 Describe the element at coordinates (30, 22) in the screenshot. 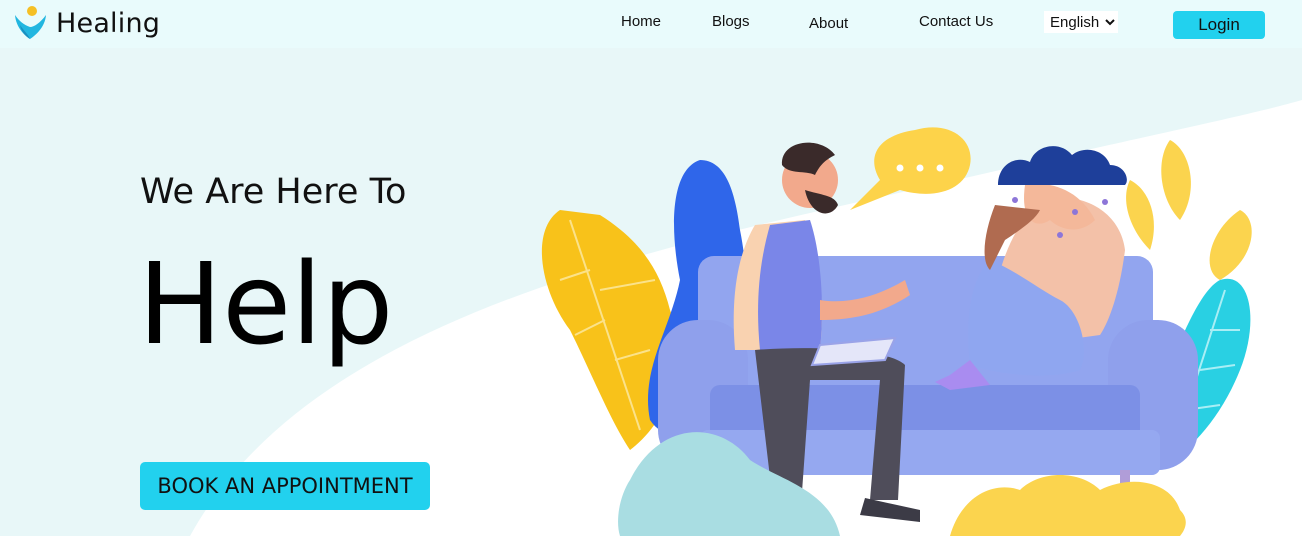

I see `heart-person-logo-icon` at that location.